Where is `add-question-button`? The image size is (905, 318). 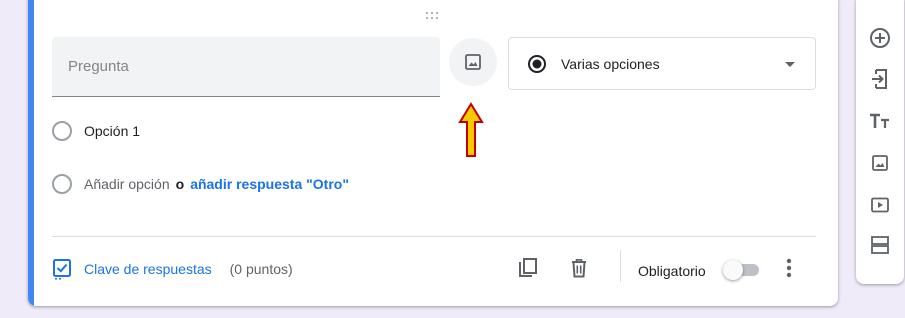
add-question-button is located at coordinates (880, 38).